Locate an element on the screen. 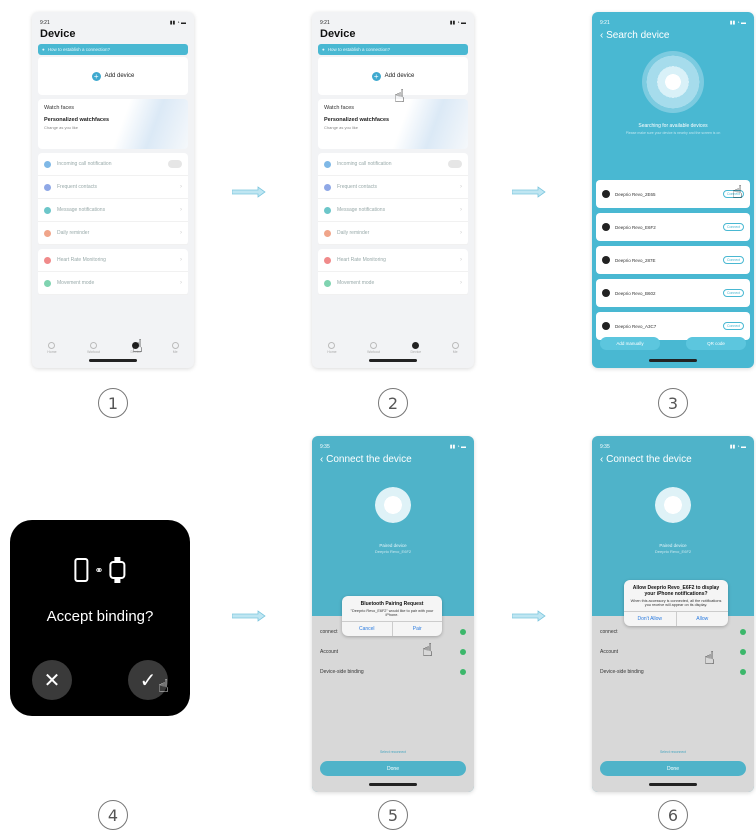 The image size is (756, 836). reject-button: ✕ is located at coordinates (52, 680).